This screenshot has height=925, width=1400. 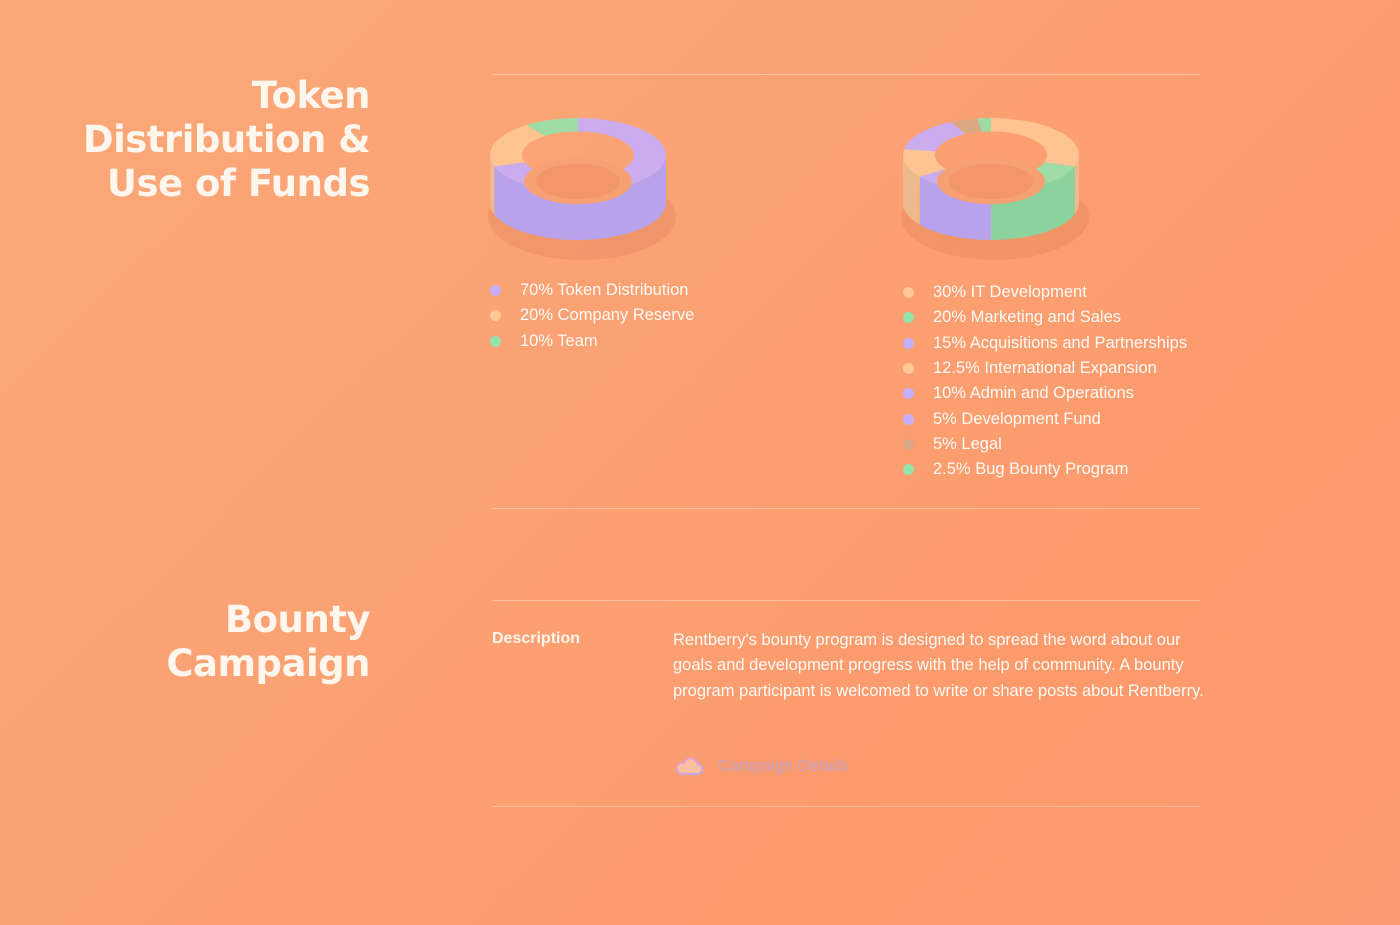 I want to click on use-of-funds-chart, so click(x=995, y=189).